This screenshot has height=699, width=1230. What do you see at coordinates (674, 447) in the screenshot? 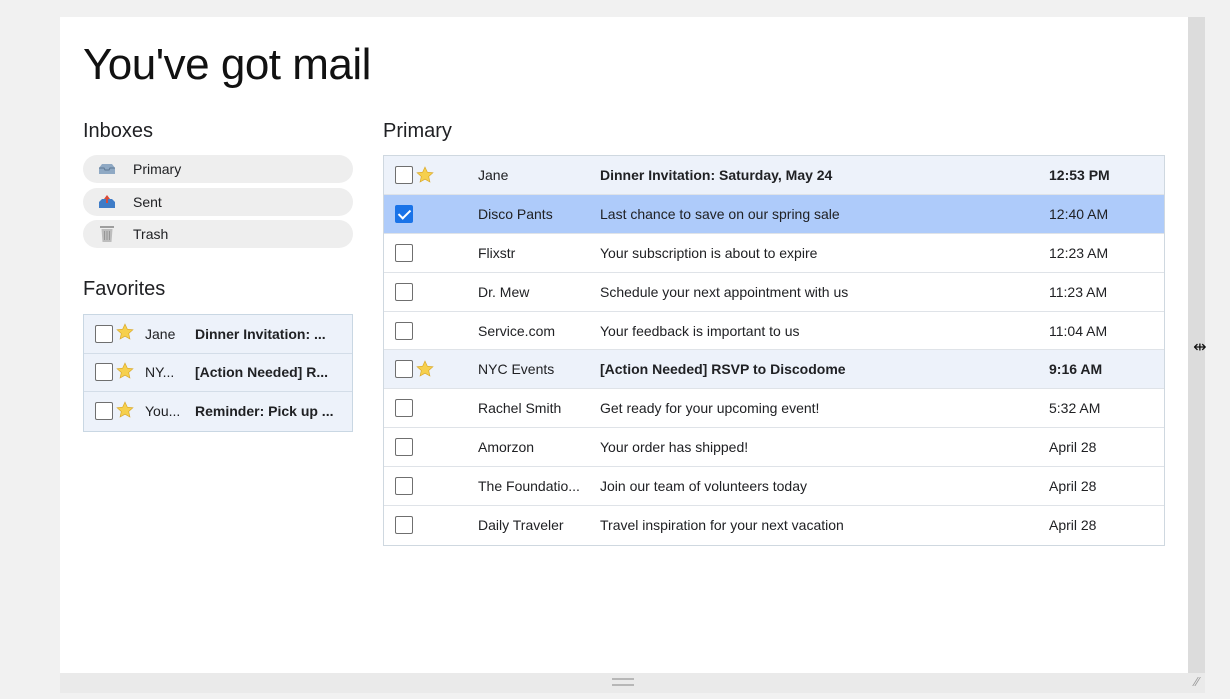
I see `mail-subject: Your order has shipped!` at bounding box center [674, 447].